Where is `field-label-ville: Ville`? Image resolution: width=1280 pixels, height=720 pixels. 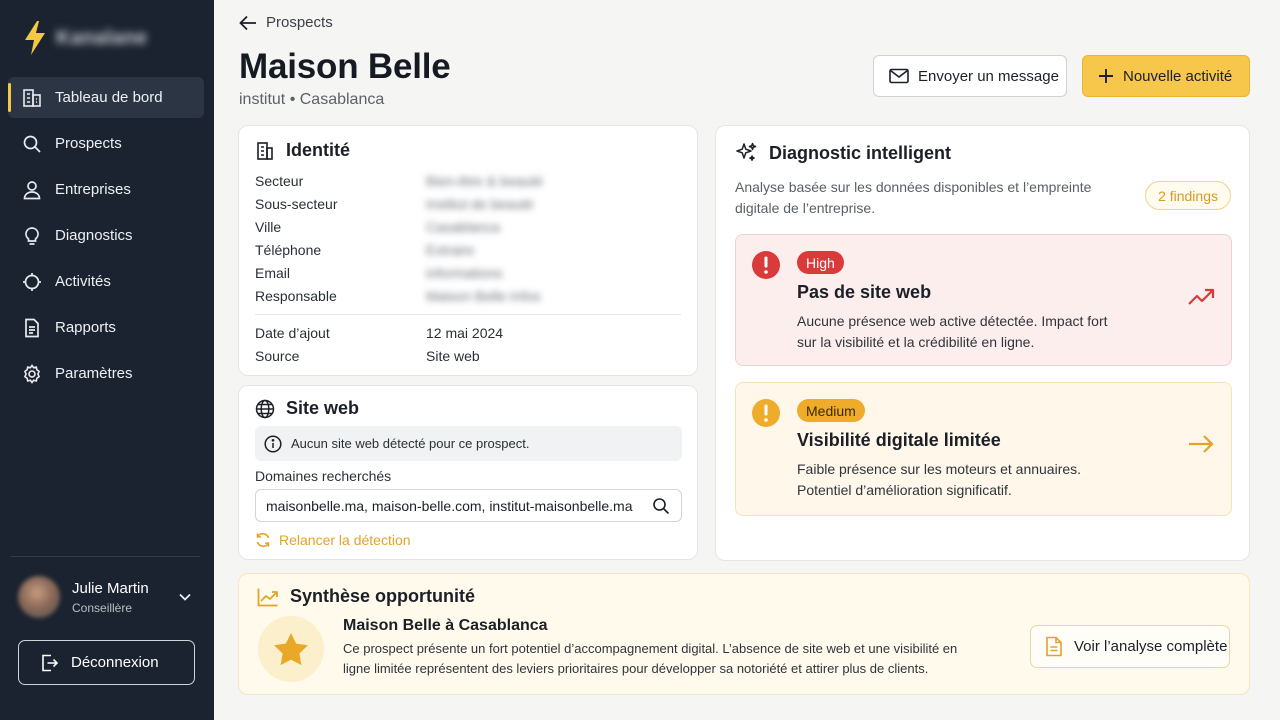 field-label-ville: Ville is located at coordinates (268, 227).